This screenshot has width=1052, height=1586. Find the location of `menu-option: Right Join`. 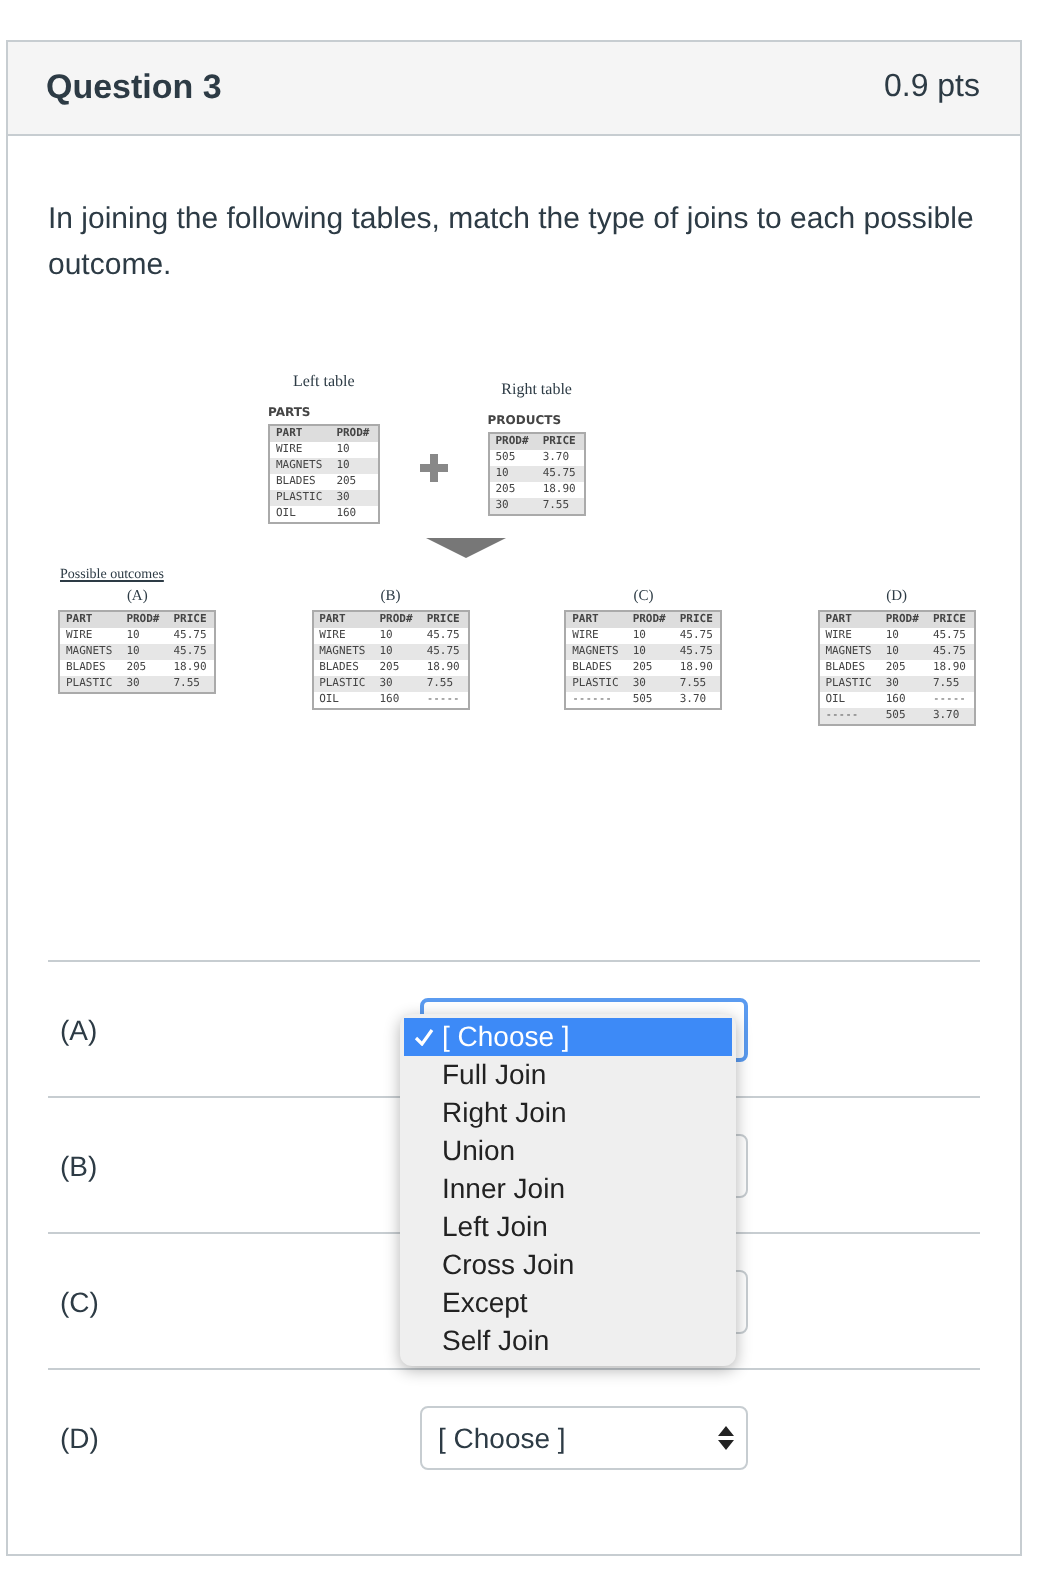

menu-option: Right Join is located at coordinates (568, 1112).